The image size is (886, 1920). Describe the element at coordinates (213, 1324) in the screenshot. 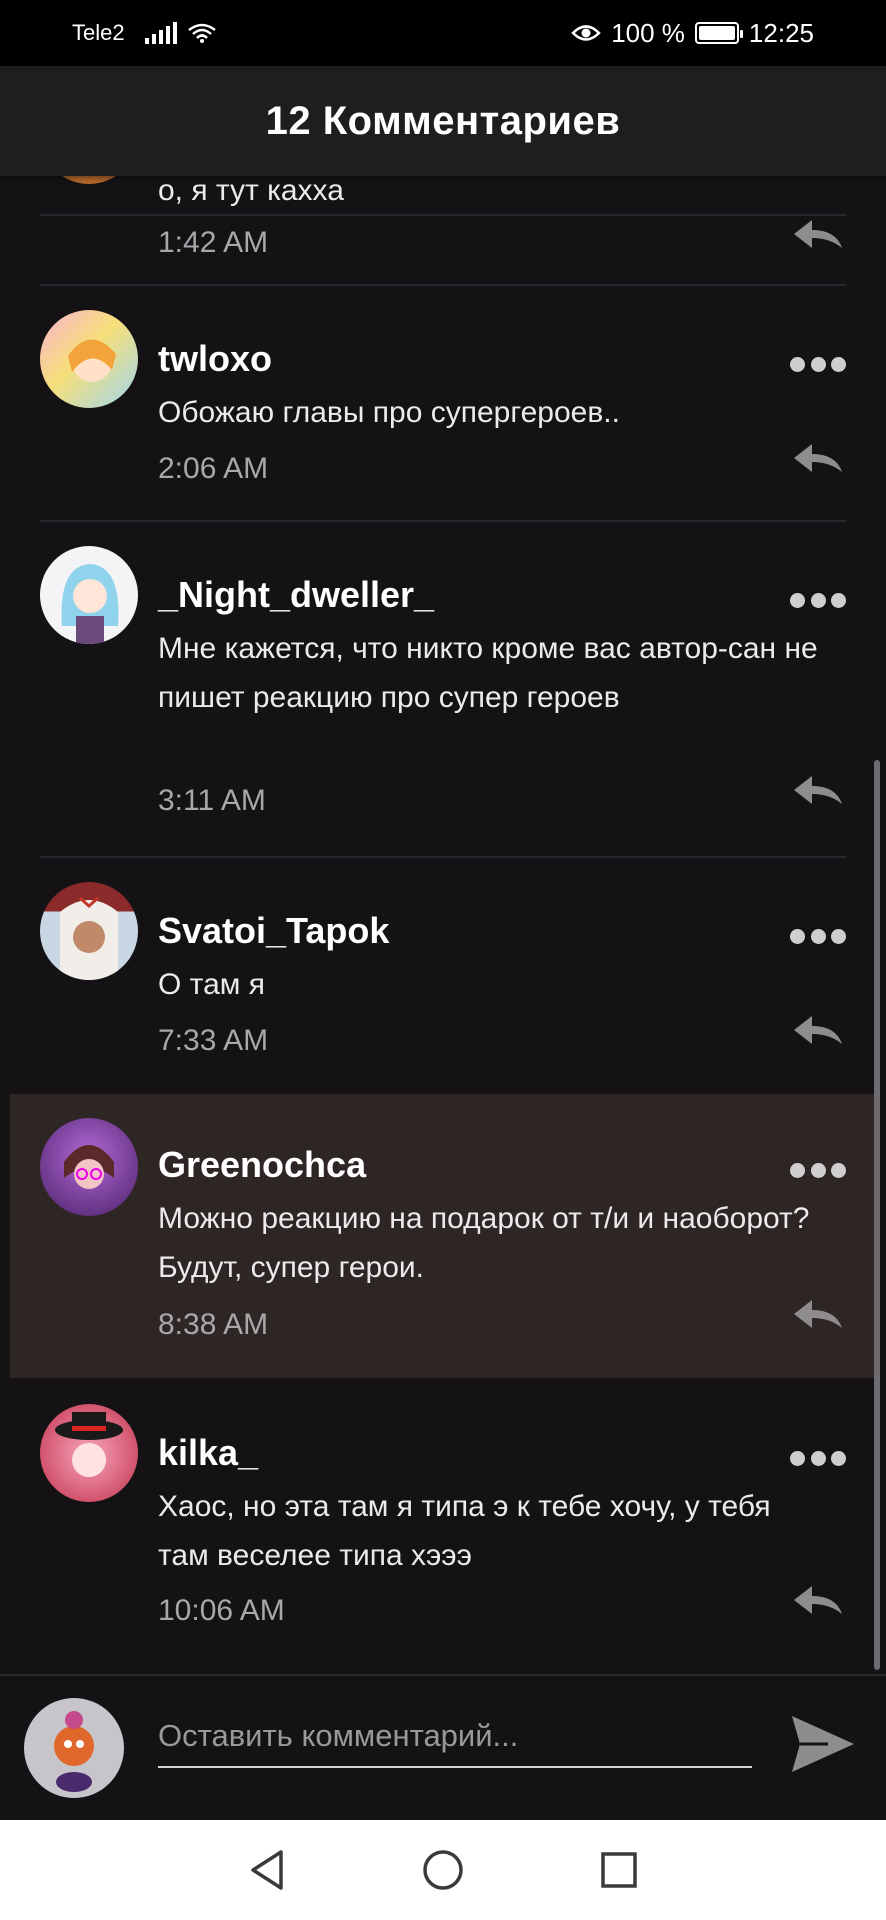

I see `comment-time: 8:38 AM` at that location.